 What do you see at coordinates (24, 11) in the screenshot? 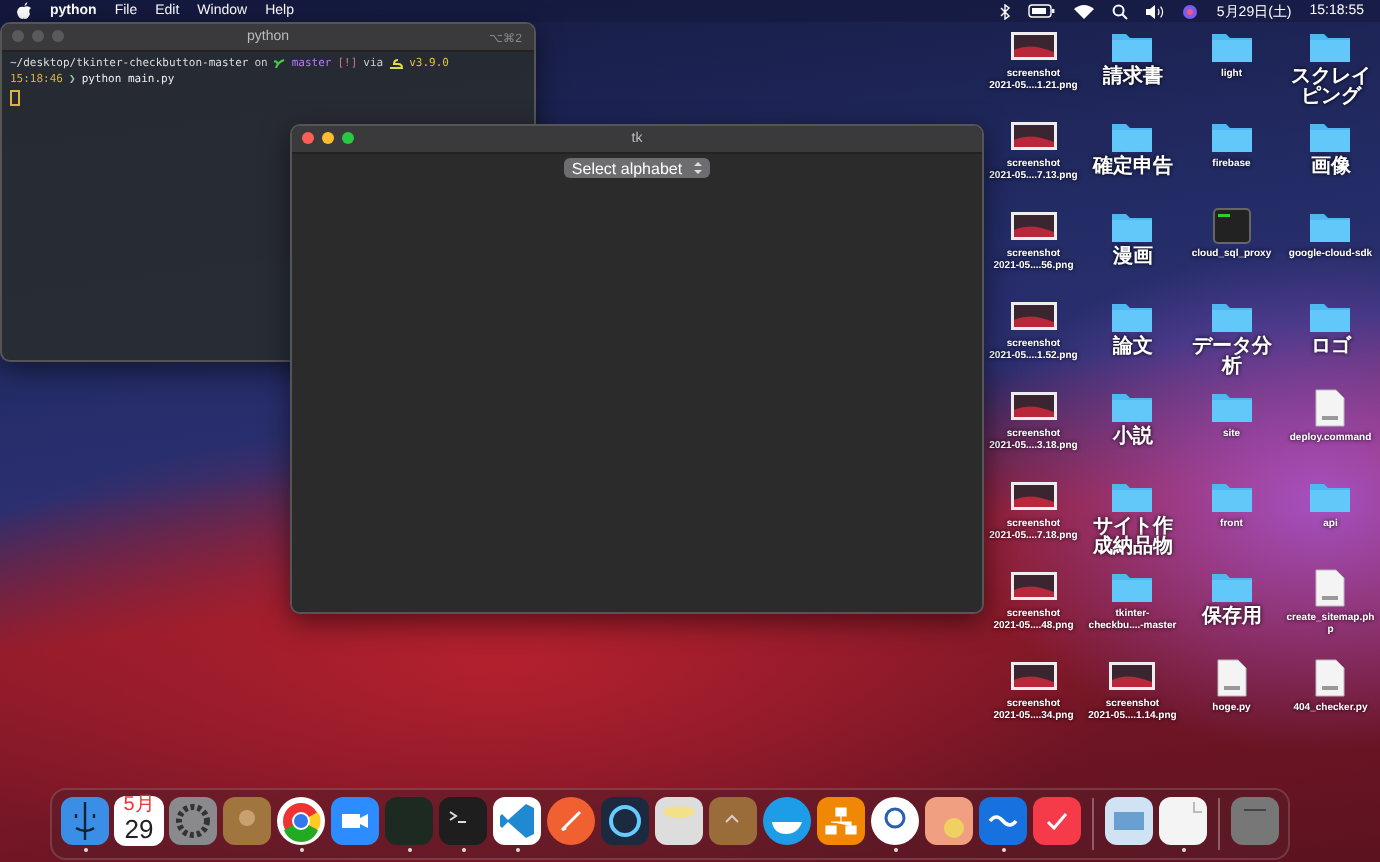
I see `apple-logo-icon` at bounding box center [24, 11].